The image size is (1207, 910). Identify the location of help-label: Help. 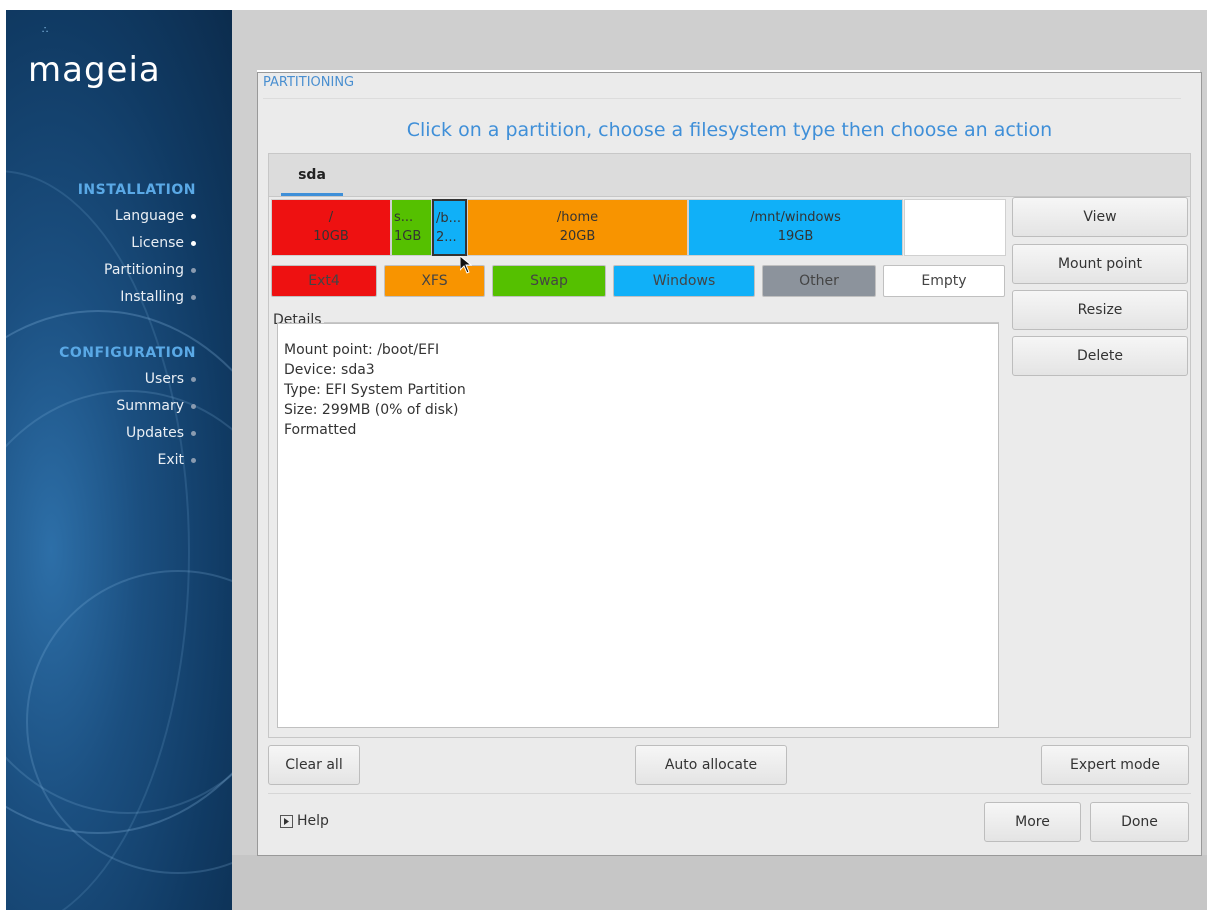
(313, 821).